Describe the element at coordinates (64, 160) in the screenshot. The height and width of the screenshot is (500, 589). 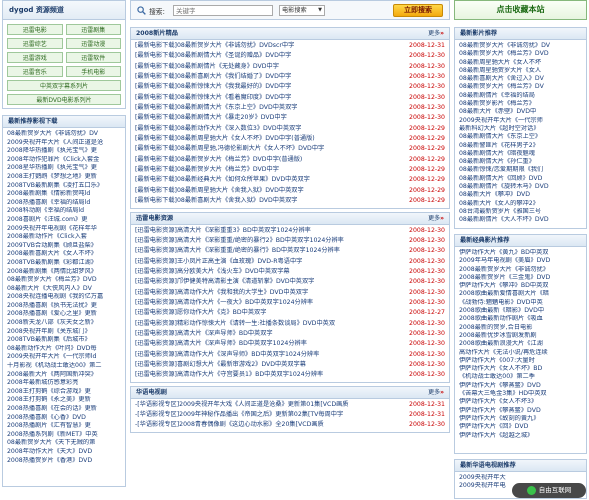
I see `list-item: 2008年动作犯罪片《Click入套金` at that location.